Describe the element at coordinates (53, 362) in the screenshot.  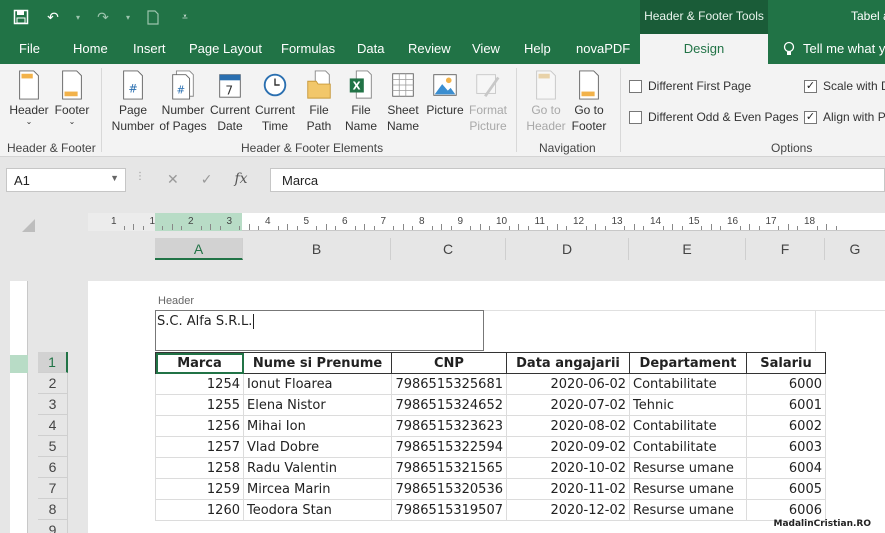
I see `row-header-1: 1` at that location.